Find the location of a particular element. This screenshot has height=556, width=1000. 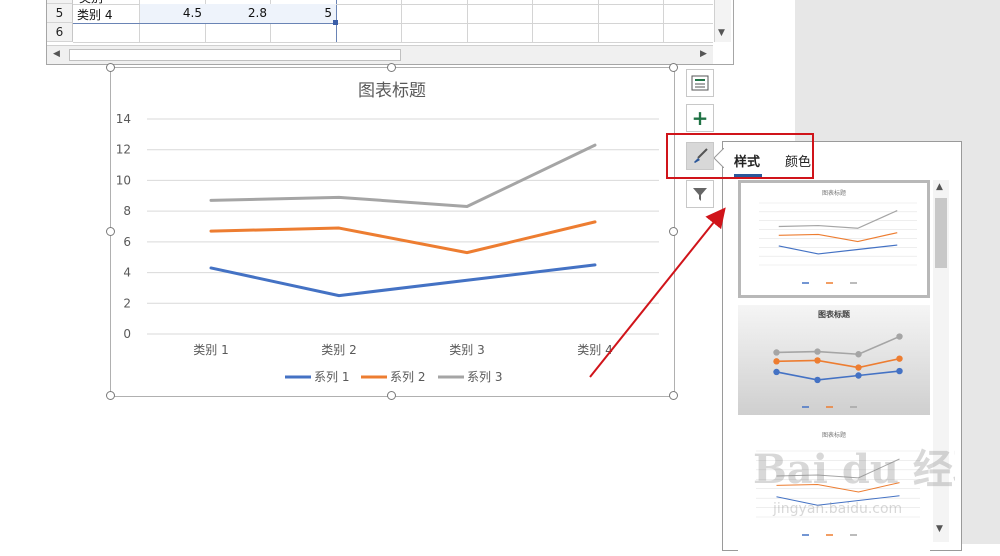

annotation-arrow is located at coordinates (657, 292).